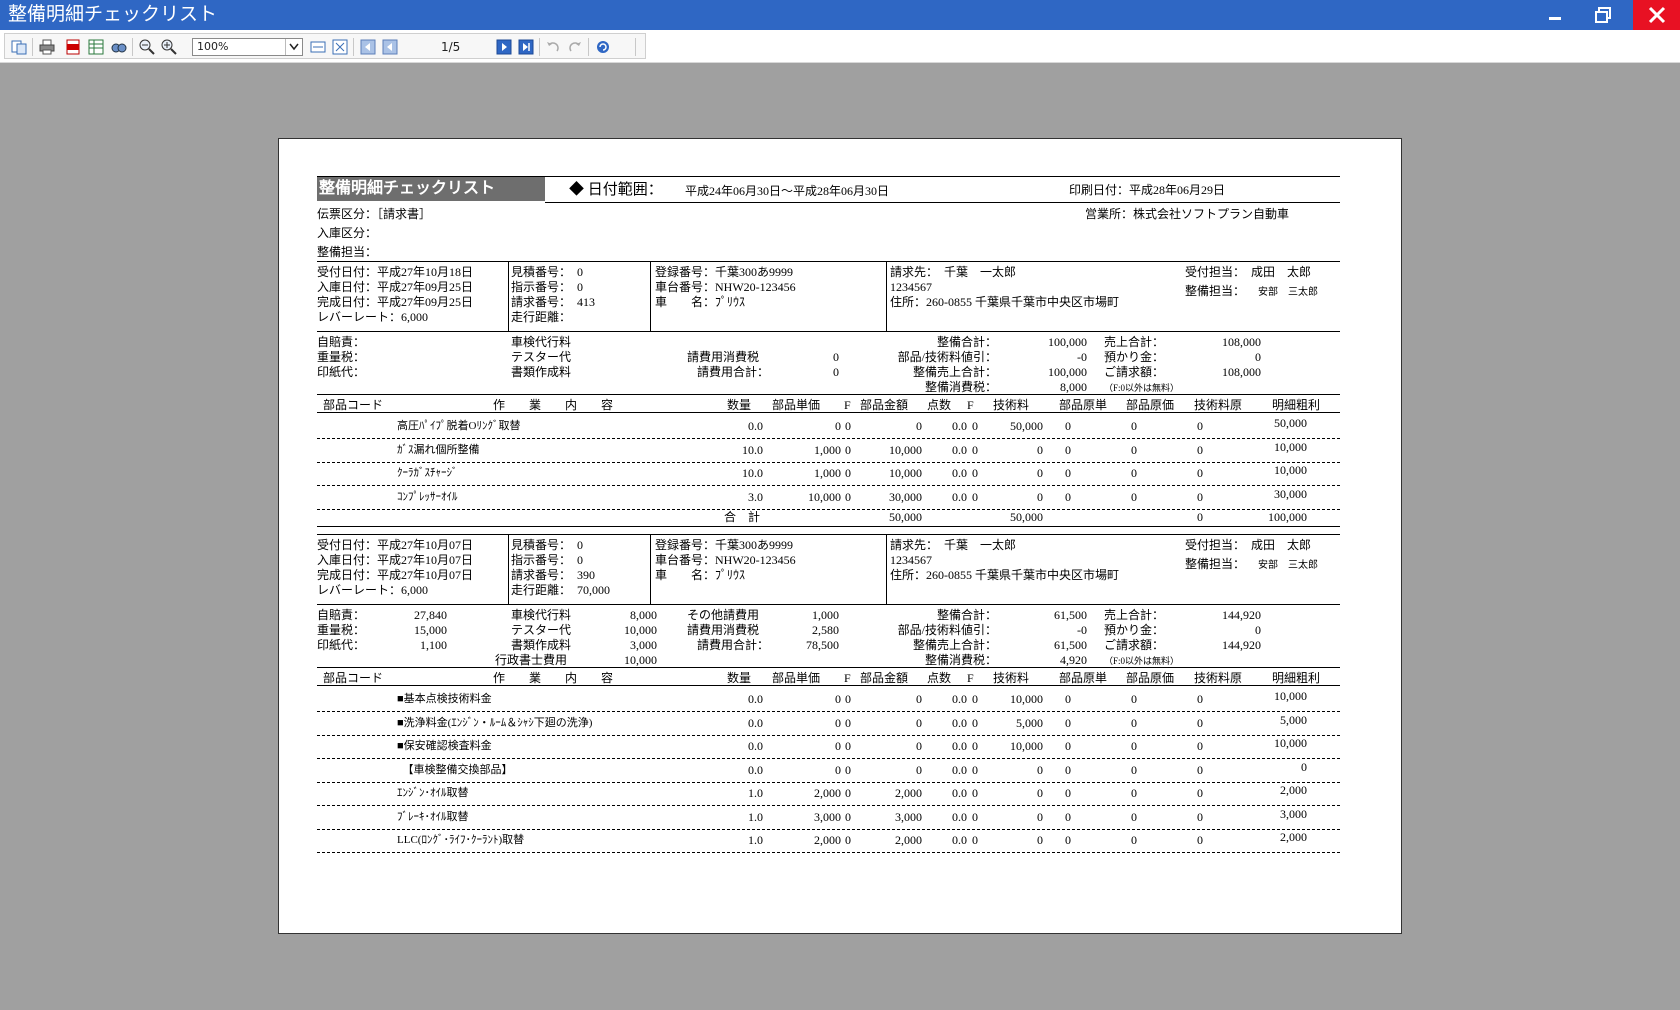 This screenshot has height=1010, width=1680. Describe the element at coordinates (700, 575) in the screenshot. I see `vehicle-info-line: 車 名：ﾌﾟﾘｳｽ` at that location.